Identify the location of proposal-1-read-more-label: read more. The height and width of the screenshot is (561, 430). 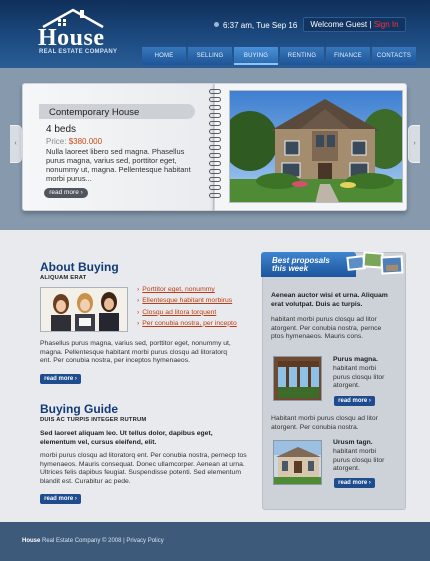
(353, 401).